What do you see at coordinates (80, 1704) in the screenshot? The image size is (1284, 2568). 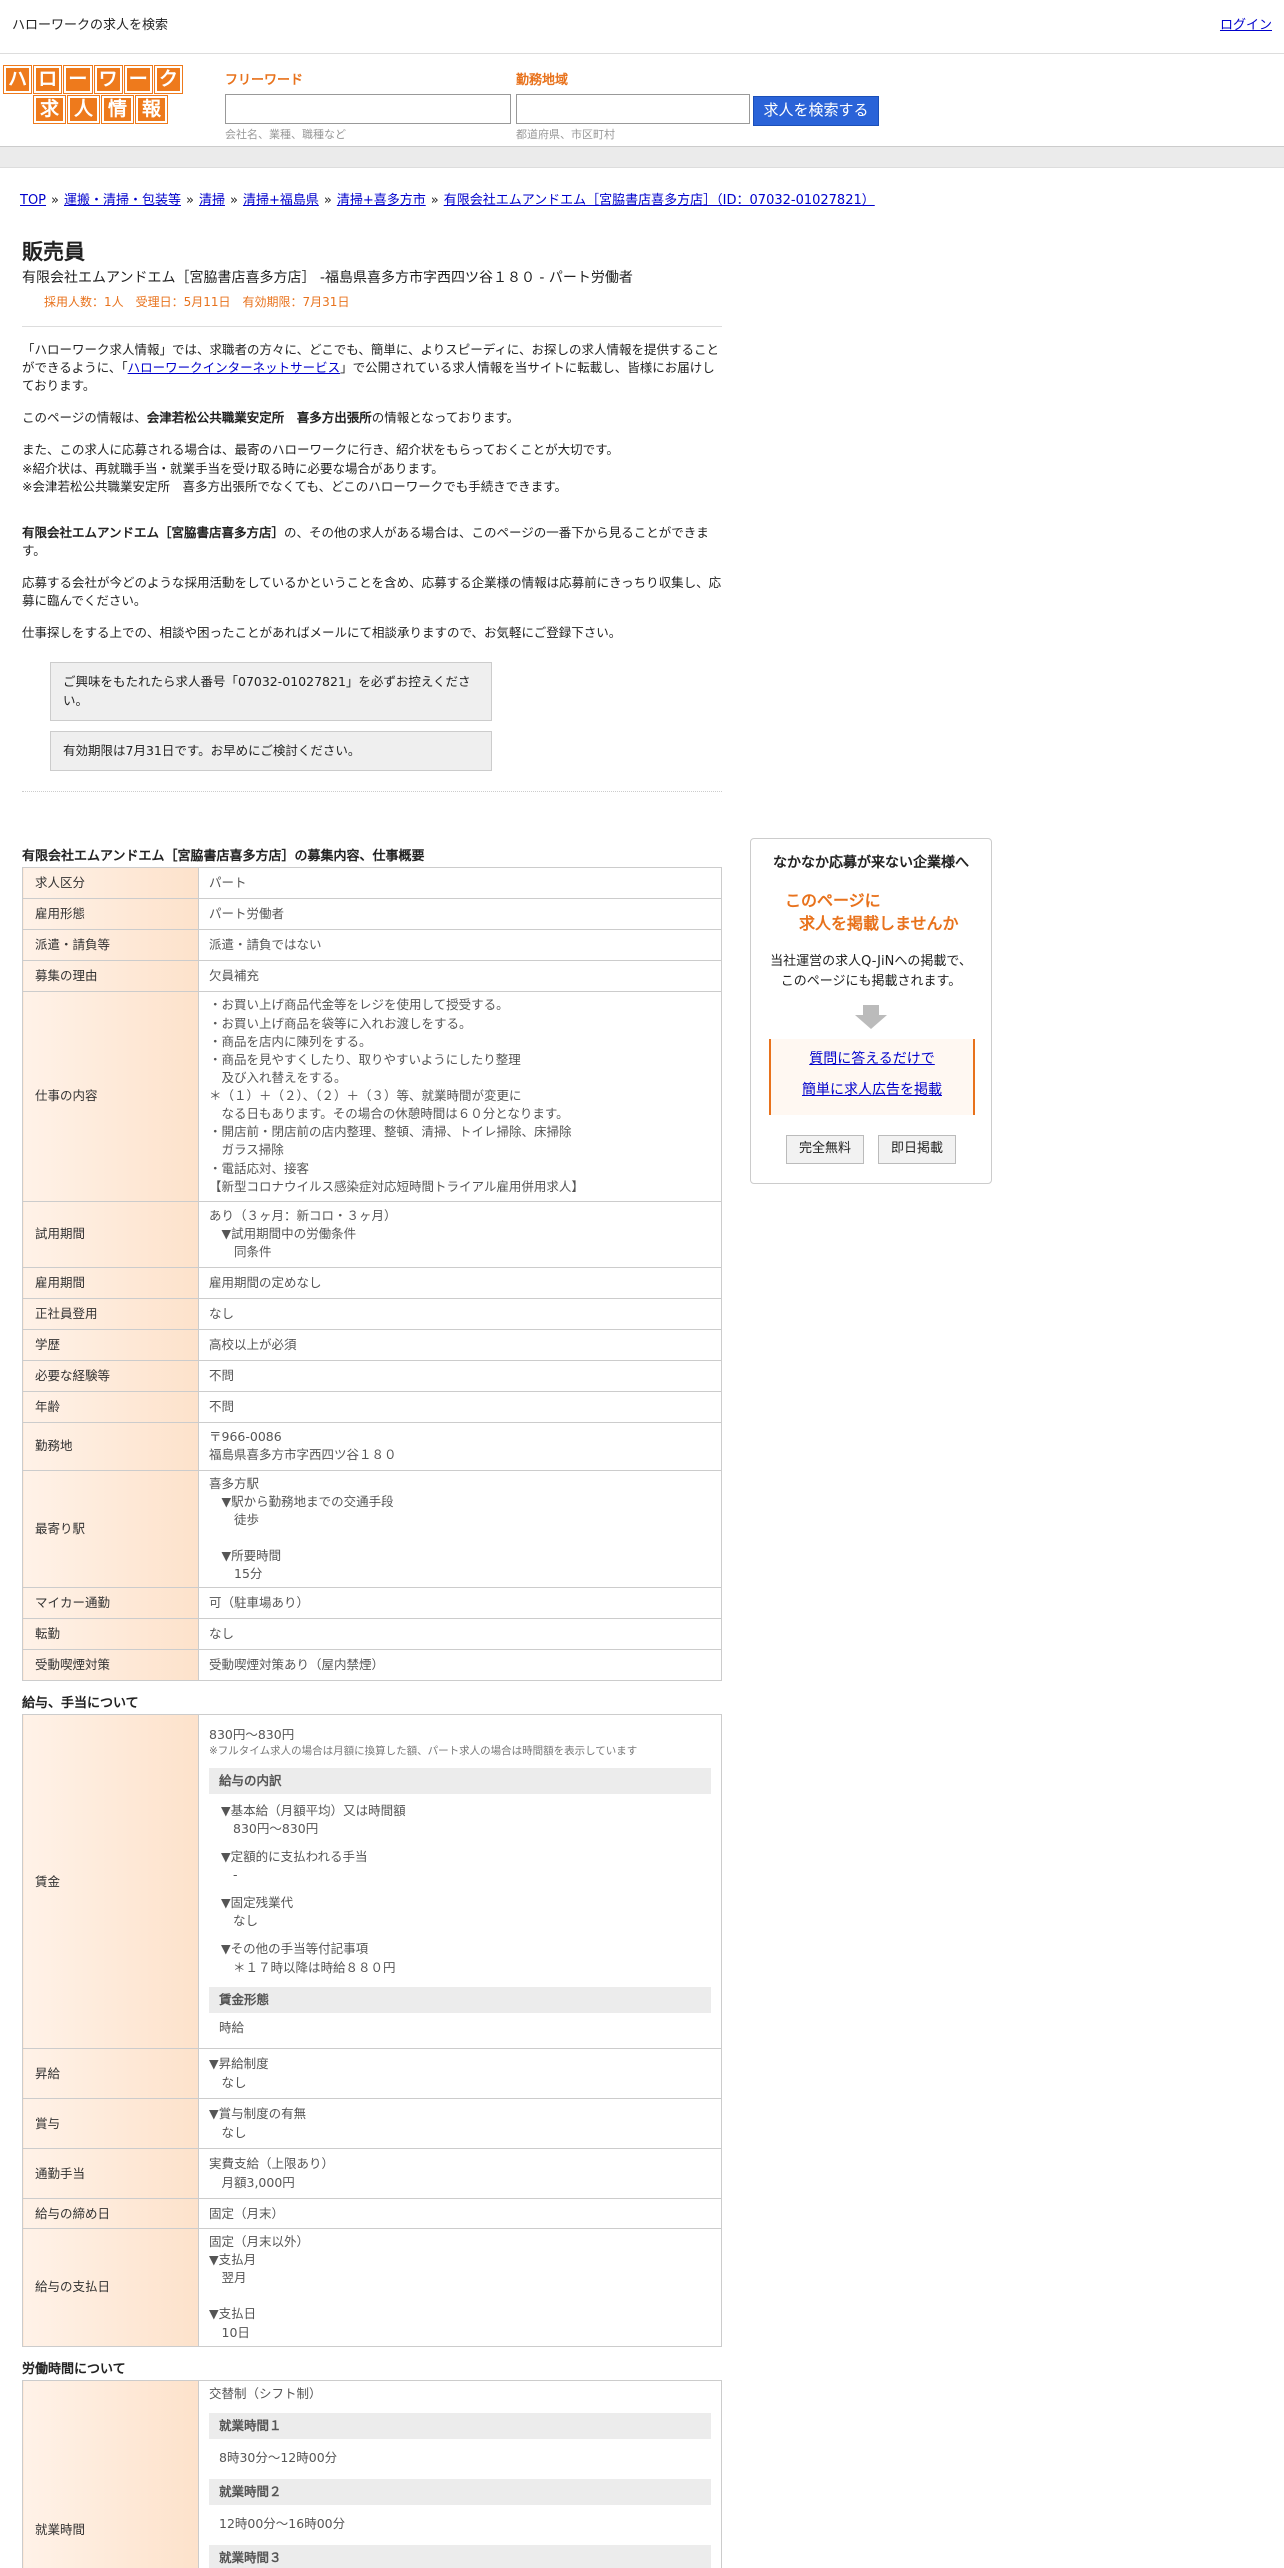 I see `salary-title: 給与、手当について` at bounding box center [80, 1704].